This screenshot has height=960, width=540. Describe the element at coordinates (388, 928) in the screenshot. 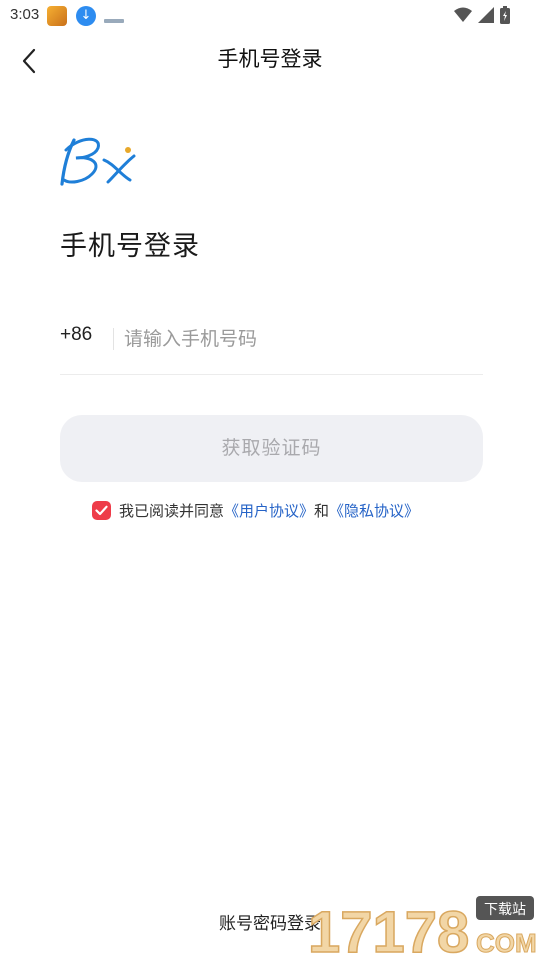

I see `watermark-numbers: 17178` at that location.